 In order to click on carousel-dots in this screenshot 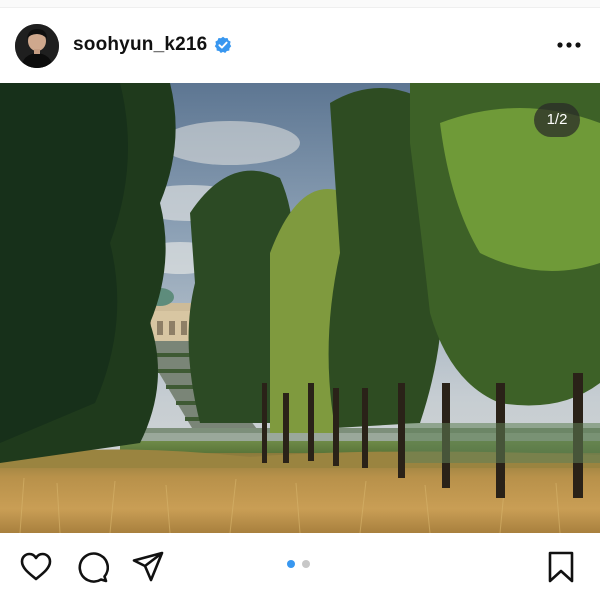, I will do `click(302, 565)`.